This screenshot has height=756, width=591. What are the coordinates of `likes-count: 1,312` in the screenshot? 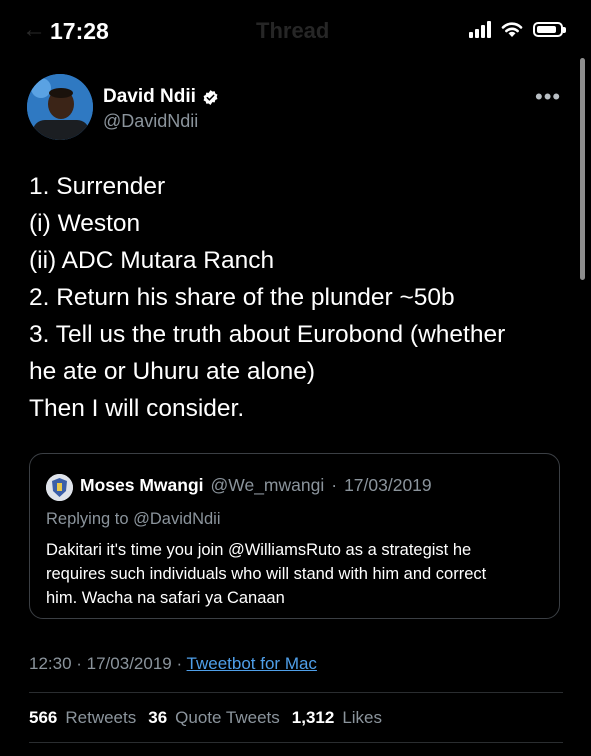 It's located at (313, 718).